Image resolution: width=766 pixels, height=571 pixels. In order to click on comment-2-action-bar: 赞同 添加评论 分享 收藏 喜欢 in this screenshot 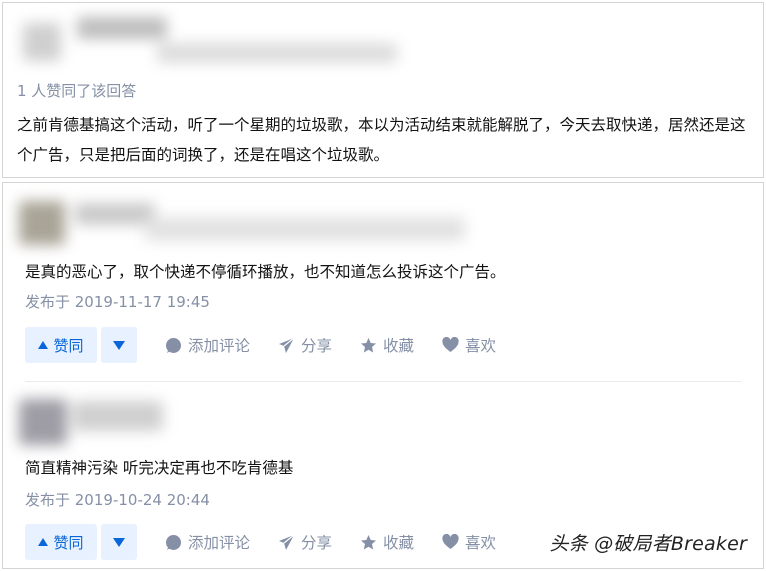, I will do `click(260, 542)`.